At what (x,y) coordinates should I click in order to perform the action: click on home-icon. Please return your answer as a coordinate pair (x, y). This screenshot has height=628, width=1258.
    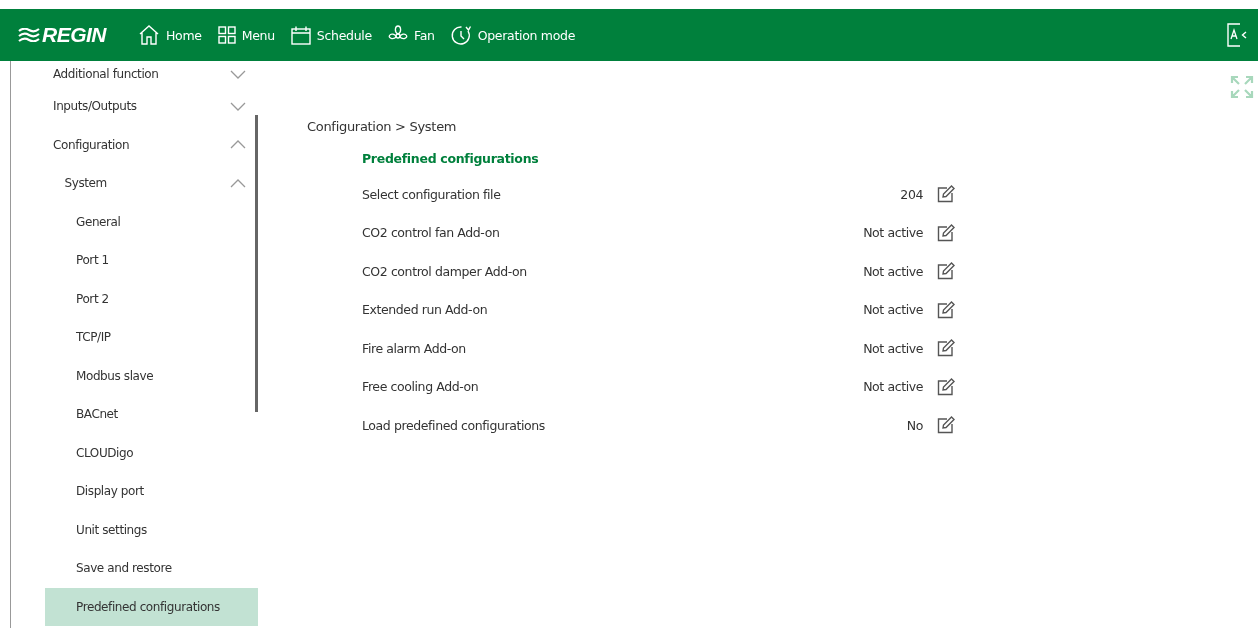
    Looking at the image, I should click on (149, 35).